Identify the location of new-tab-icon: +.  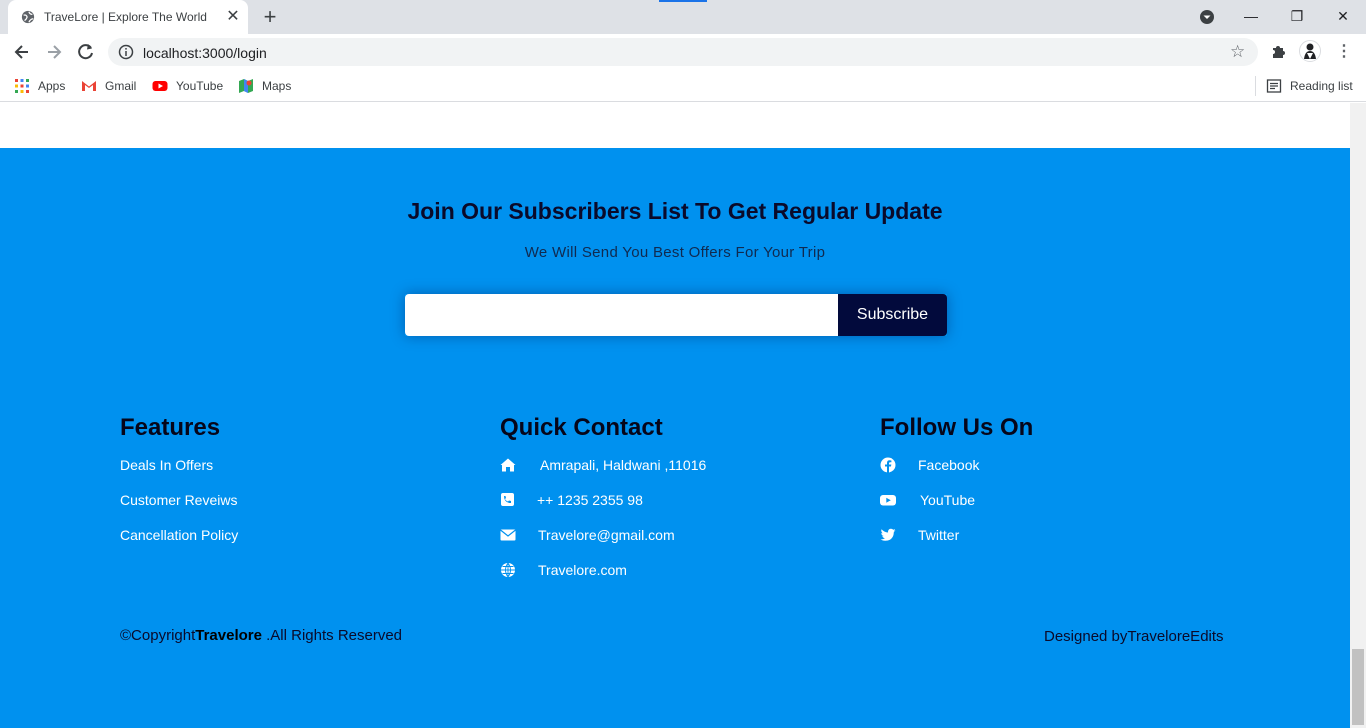
(270, 17).